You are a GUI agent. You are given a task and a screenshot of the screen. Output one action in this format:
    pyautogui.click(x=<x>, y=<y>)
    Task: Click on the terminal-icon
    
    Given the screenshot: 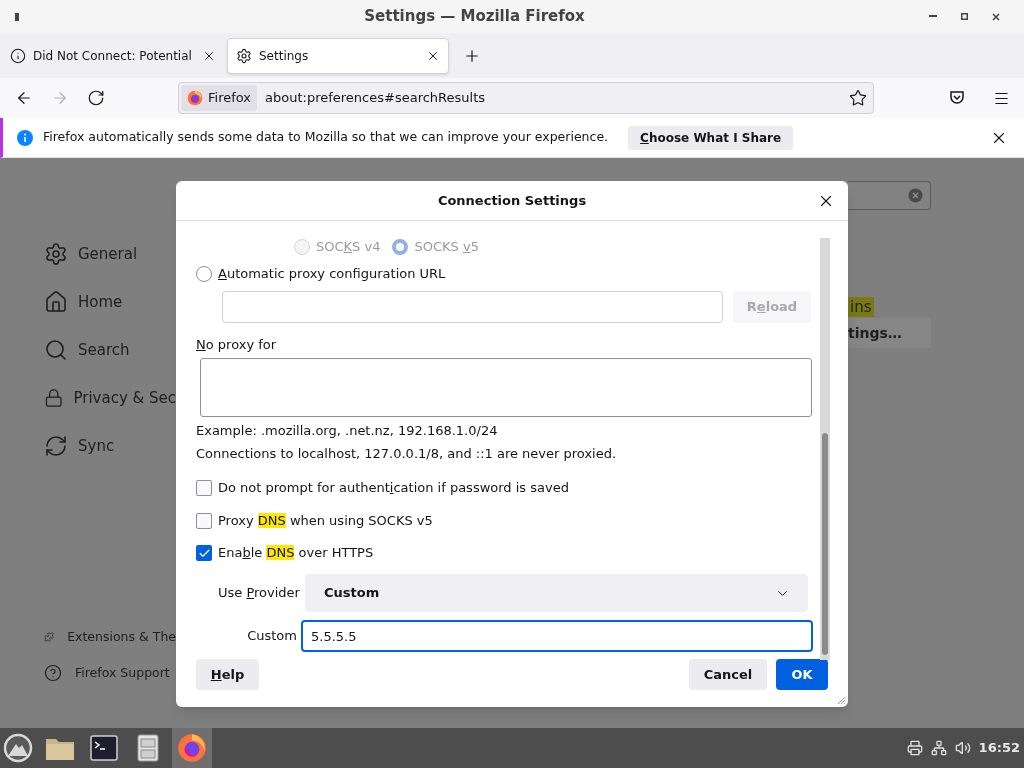 What is the action you would take?
    pyautogui.click(x=104, y=748)
    